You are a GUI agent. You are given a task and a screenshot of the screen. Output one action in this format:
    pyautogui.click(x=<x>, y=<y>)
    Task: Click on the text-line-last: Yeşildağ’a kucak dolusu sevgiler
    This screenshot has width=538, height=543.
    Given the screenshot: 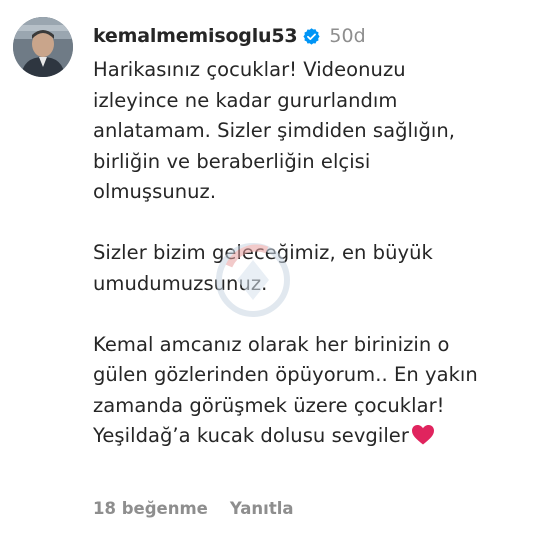 What is the action you would take?
    pyautogui.click(x=313, y=436)
    